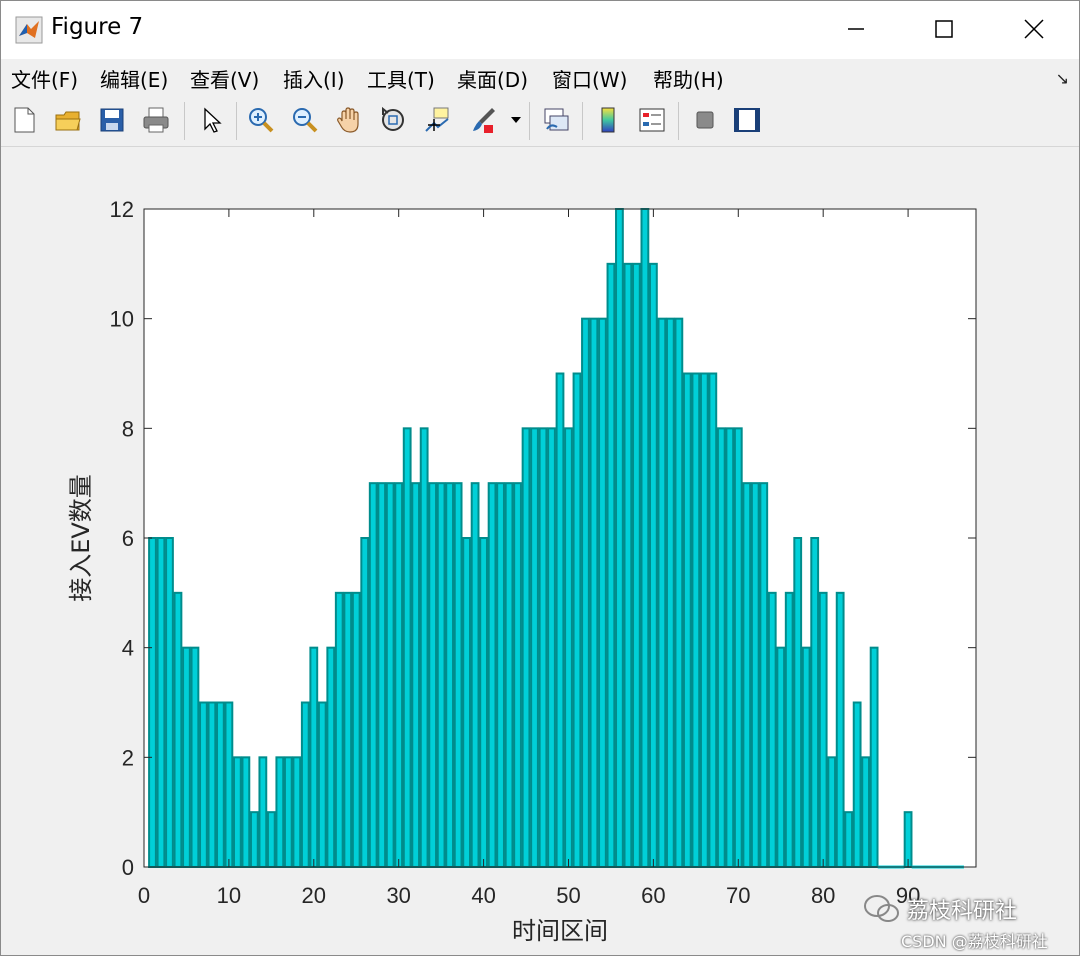 This screenshot has height=956, width=1080. What do you see at coordinates (608, 120) in the screenshot?
I see `colorbar-icon` at bounding box center [608, 120].